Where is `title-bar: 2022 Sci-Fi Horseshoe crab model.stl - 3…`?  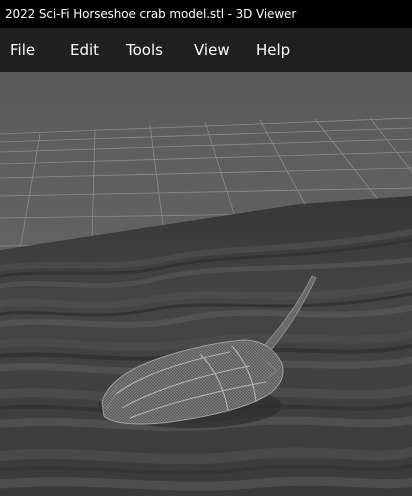 title-bar: 2022 Sci-Fi Horseshoe crab model.stl - 3… is located at coordinates (206, 14).